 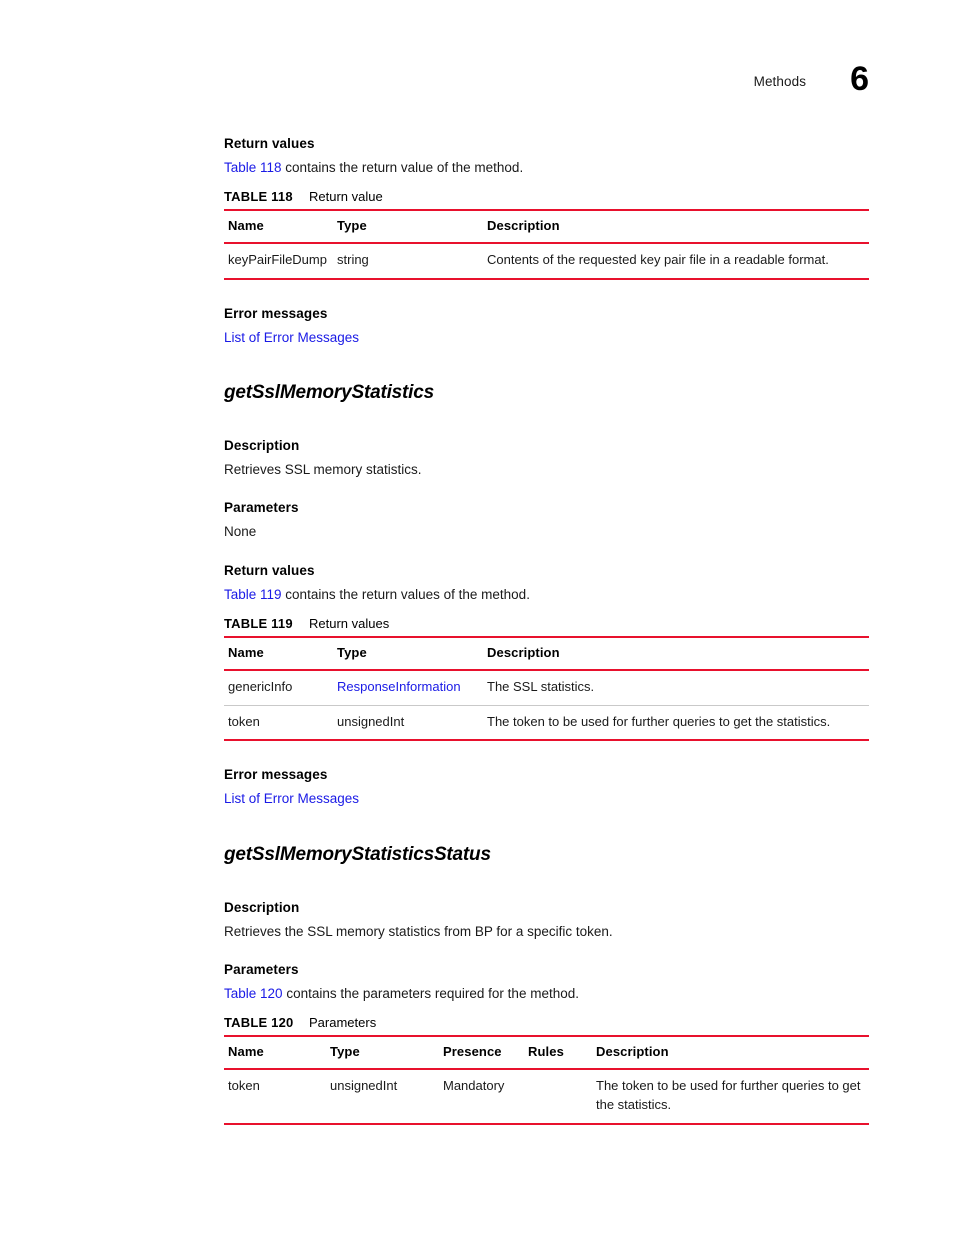 What do you see at coordinates (291, 337) in the screenshot?
I see `list-of-error-messages-link: List of Error Messages` at bounding box center [291, 337].